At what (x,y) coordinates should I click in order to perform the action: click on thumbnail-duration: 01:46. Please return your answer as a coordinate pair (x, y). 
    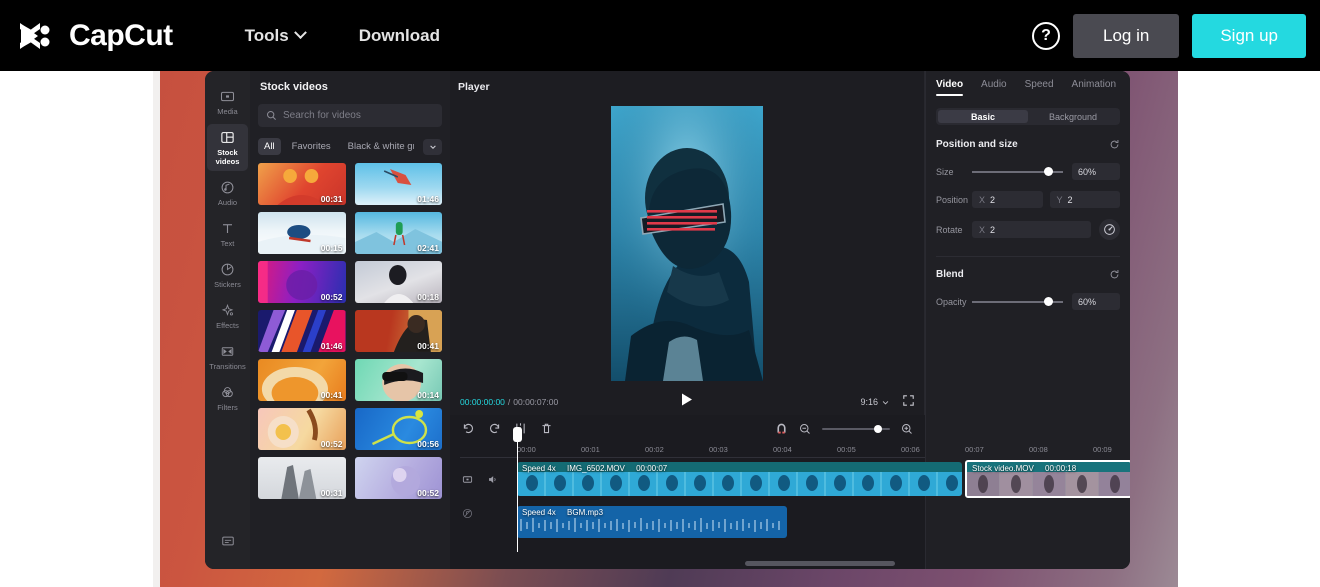
    Looking at the image, I should click on (428, 199).